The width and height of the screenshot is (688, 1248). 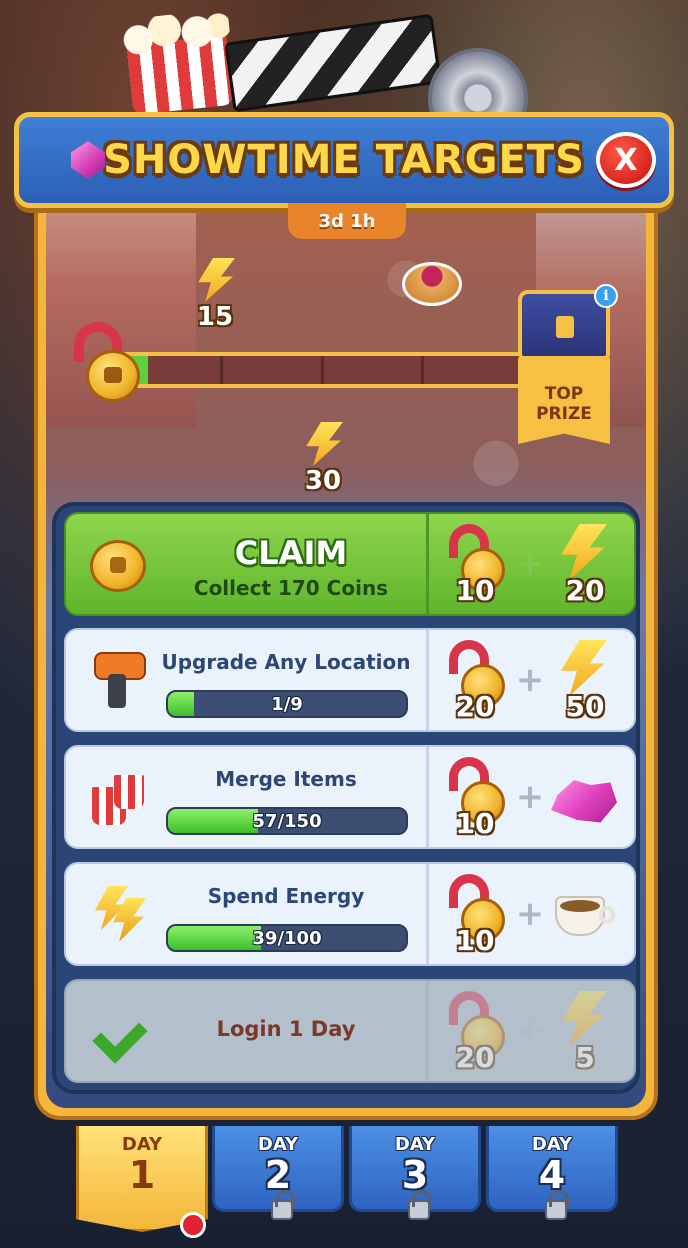 What do you see at coordinates (215, 317) in the screenshot?
I see `milestone-amount: 15` at bounding box center [215, 317].